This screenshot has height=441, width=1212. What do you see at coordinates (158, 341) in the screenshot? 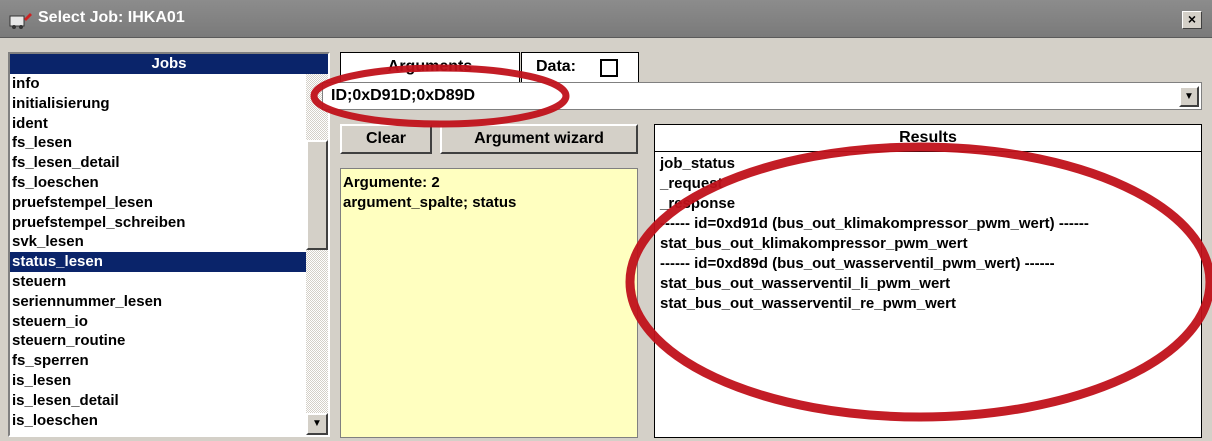
I see `job-item: steuern_routine` at bounding box center [158, 341].